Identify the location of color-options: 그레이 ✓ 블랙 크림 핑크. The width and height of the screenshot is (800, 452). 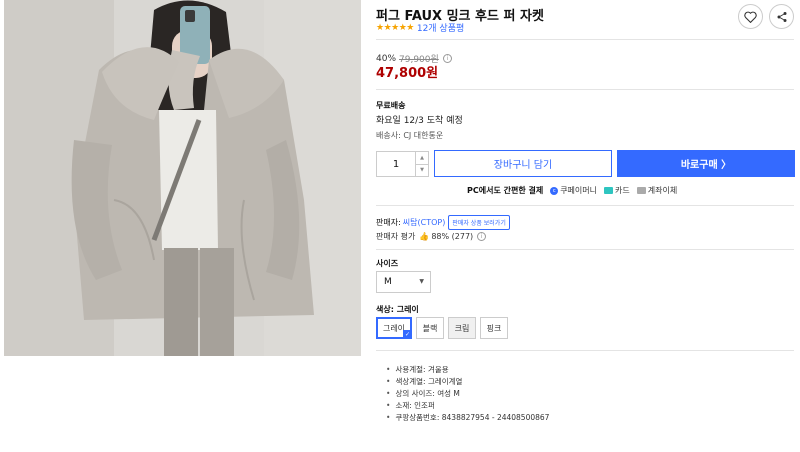
(442, 328).